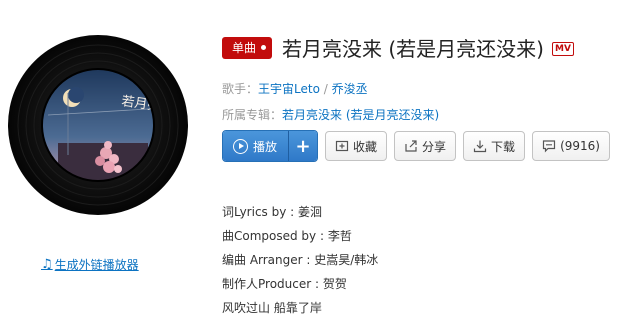 The height and width of the screenshot is (324, 641). Describe the element at coordinates (244, 47) in the screenshot. I see `single-badge-label: 单曲` at that location.